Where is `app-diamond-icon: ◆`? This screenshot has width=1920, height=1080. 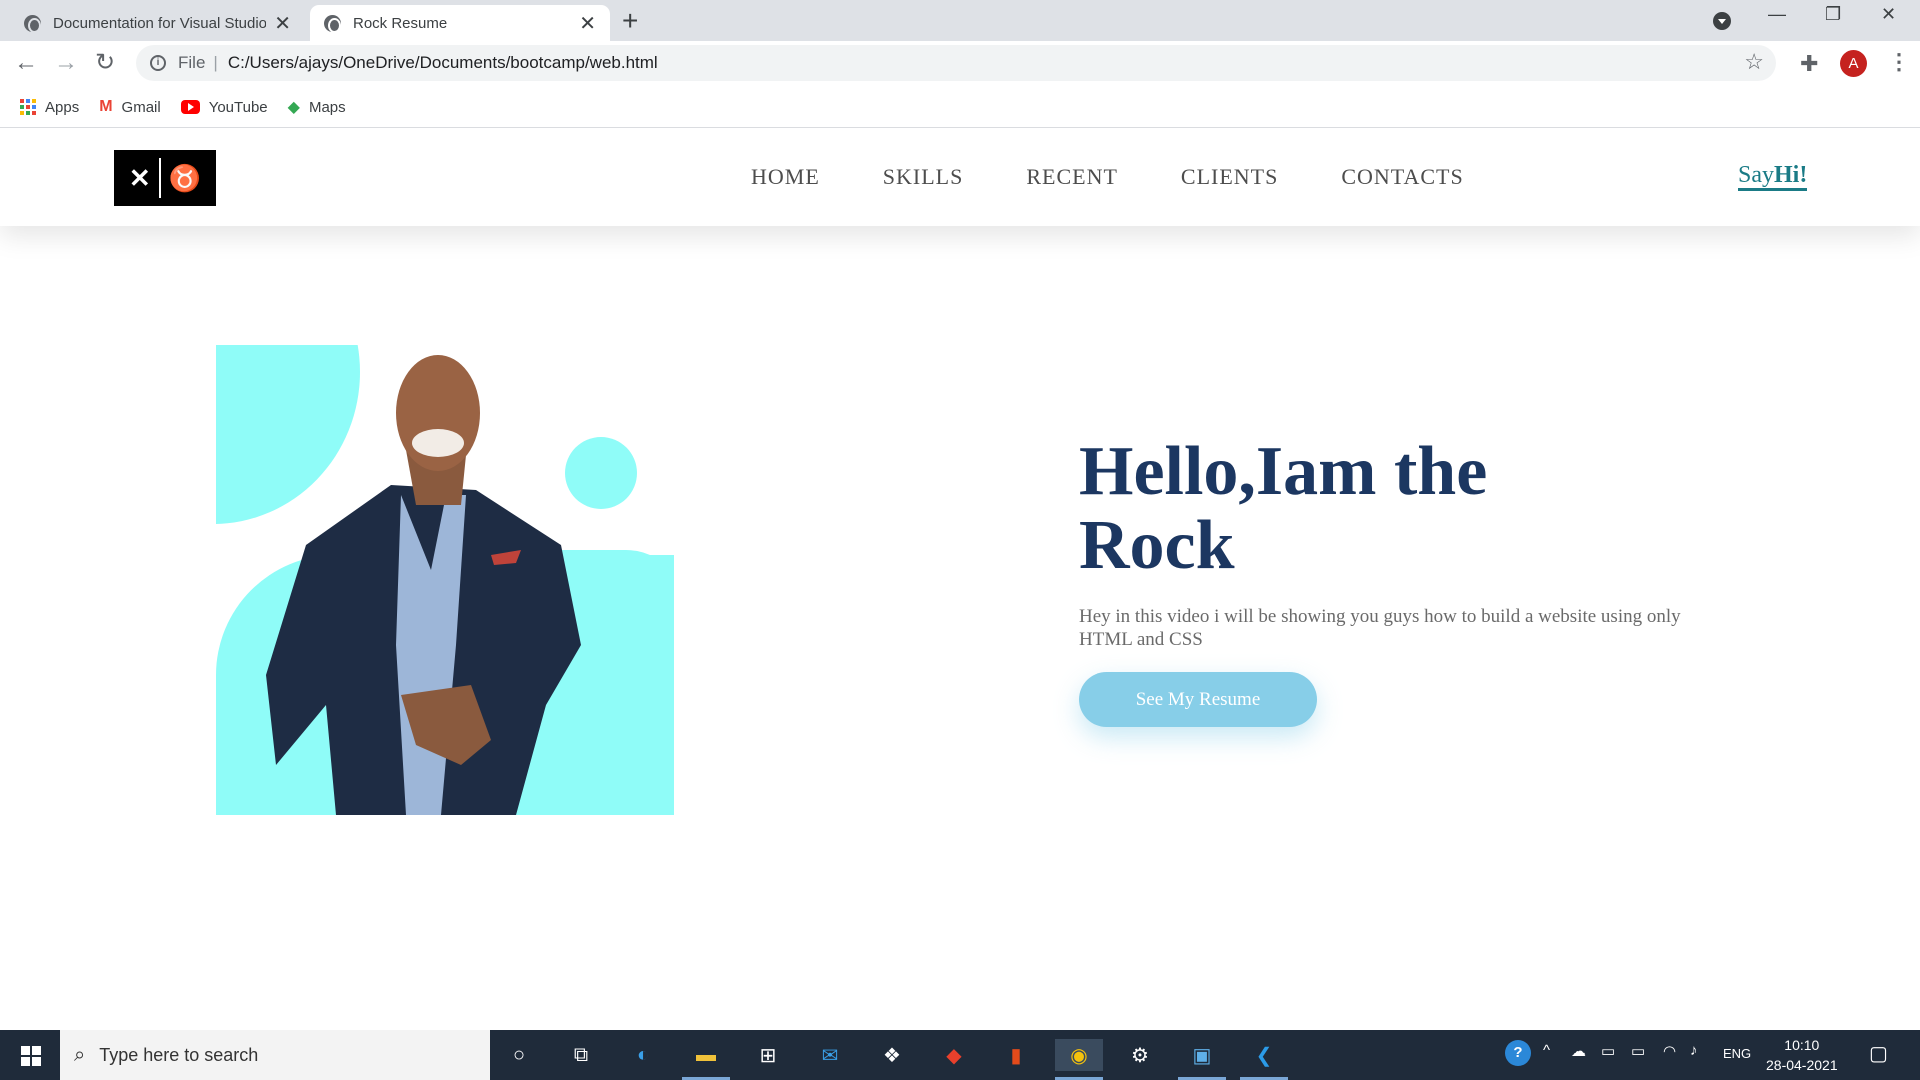
app-diamond-icon: ◆ is located at coordinates (954, 1055).